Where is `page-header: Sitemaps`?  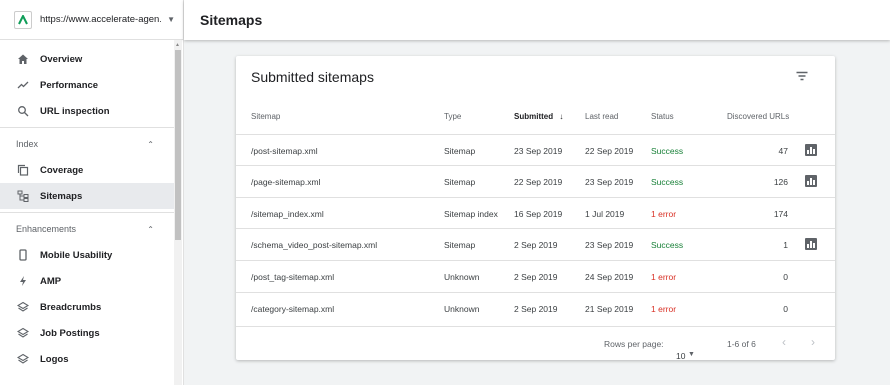 page-header: Sitemaps is located at coordinates (537, 20).